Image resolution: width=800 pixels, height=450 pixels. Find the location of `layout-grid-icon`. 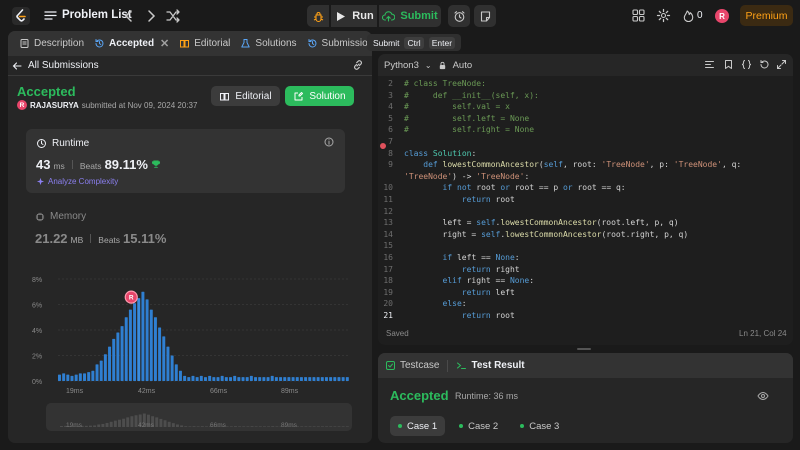

layout-grid-icon is located at coordinates (638, 15).